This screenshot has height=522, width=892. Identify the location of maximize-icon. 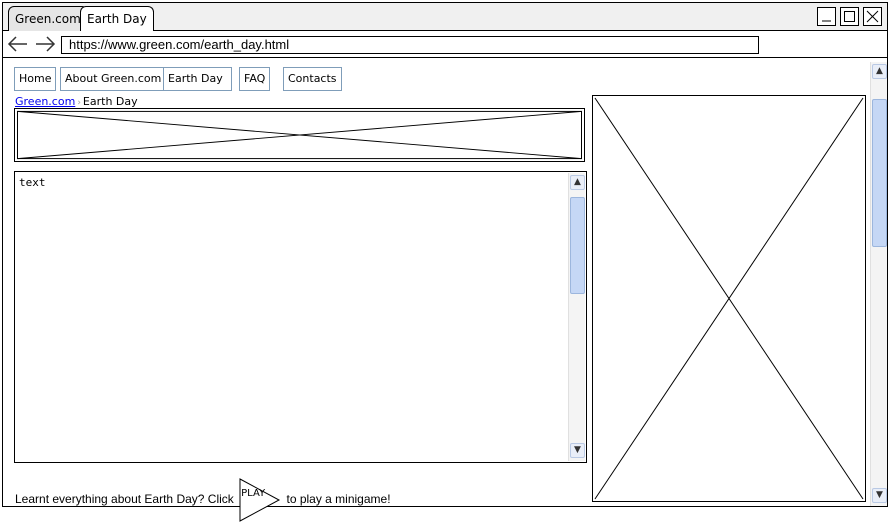
(849, 16).